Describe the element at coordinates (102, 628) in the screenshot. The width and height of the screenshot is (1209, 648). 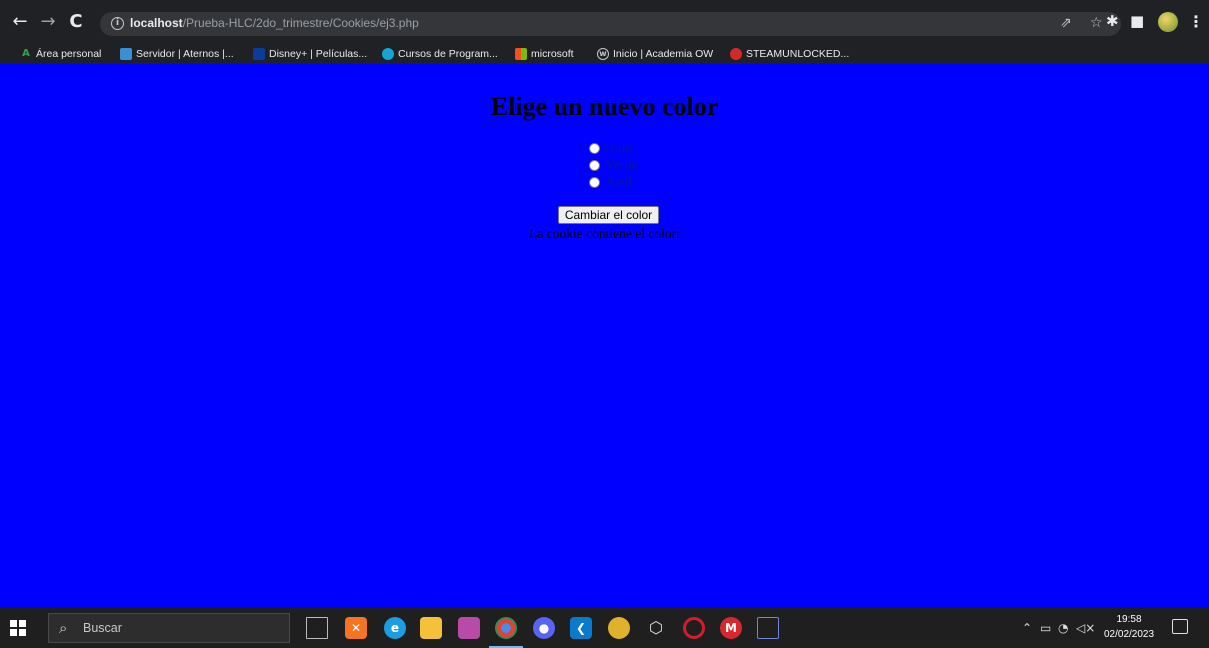
I see `taskbar-search-placeholder: Buscar` at that location.